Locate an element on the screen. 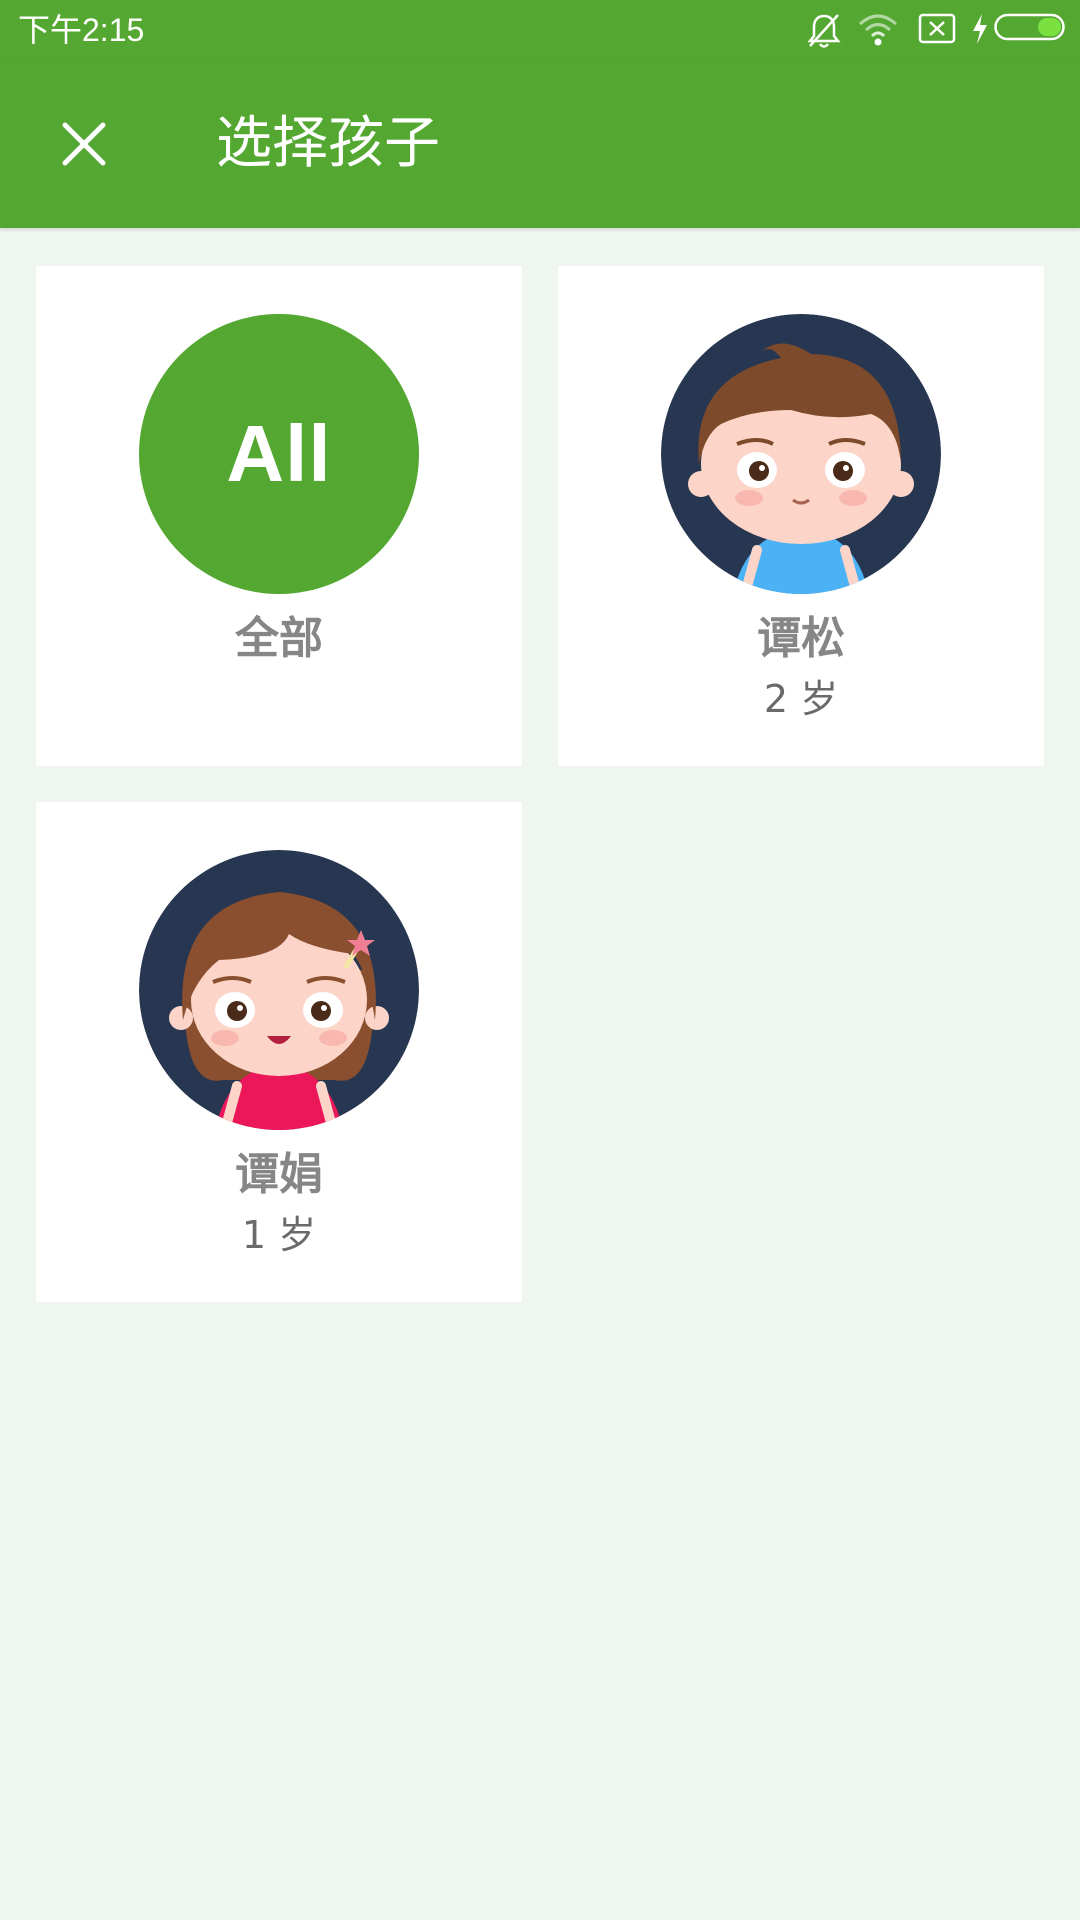 This screenshot has width=1080, height=1920. child-age: 2 岁 is located at coordinates (801, 699).